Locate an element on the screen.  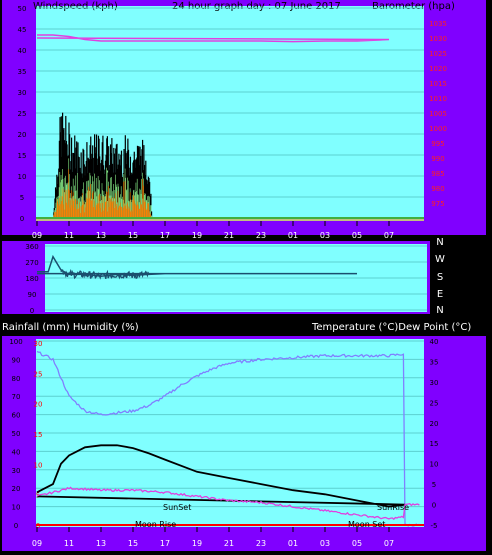
windspeed-title: Windspeed (kph) is located at coordinates (75, 6).